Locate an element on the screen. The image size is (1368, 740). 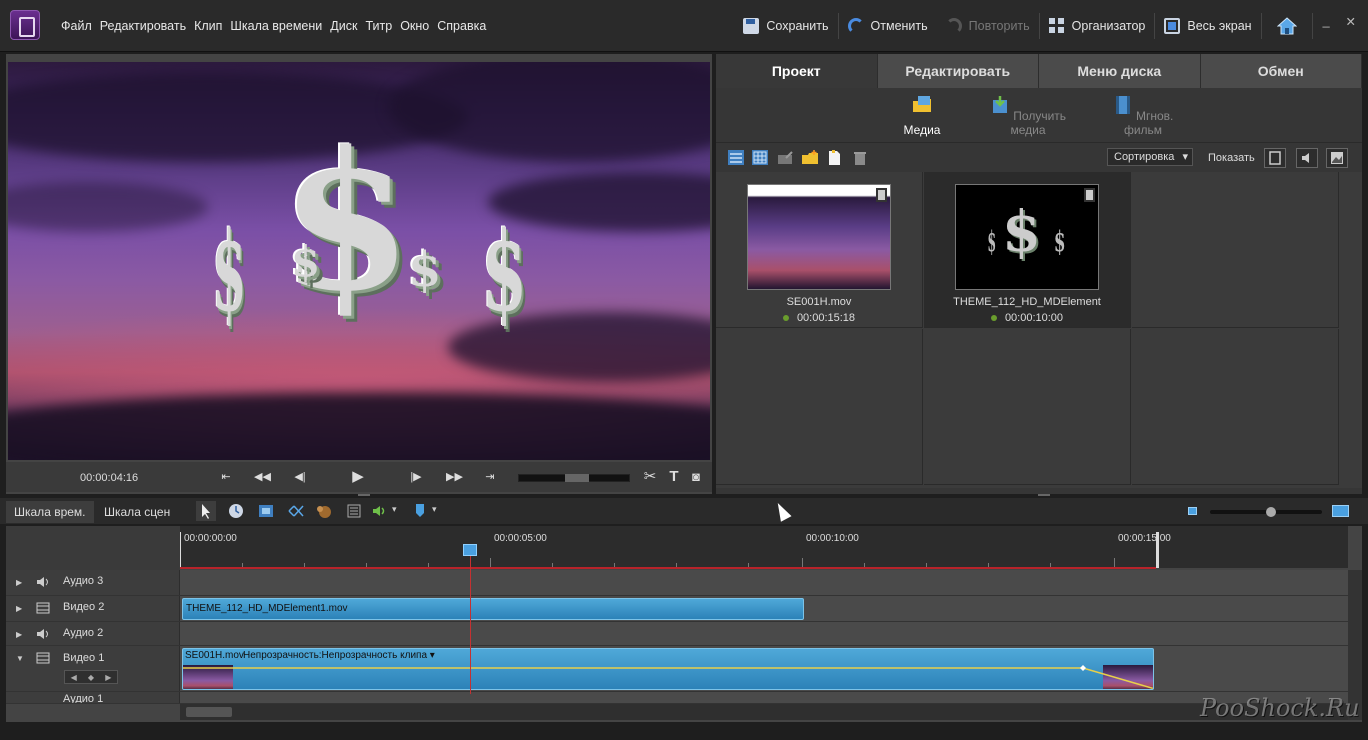
go-to-out-icon: ⇥ is located at coordinates (490, 477).